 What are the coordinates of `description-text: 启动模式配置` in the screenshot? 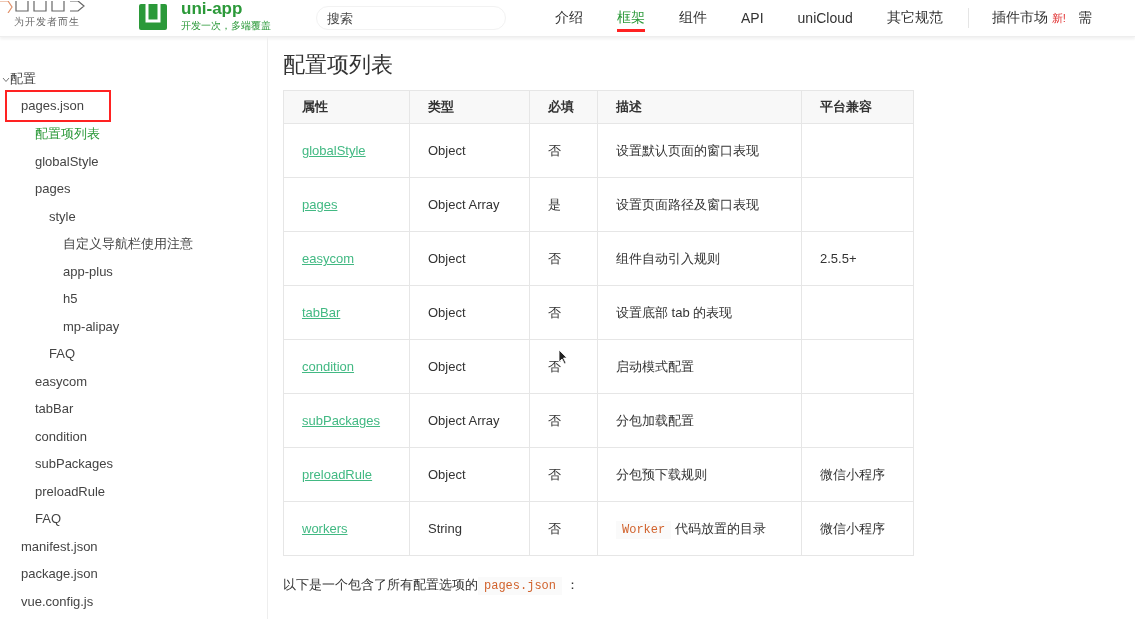 It's located at (655, 366).